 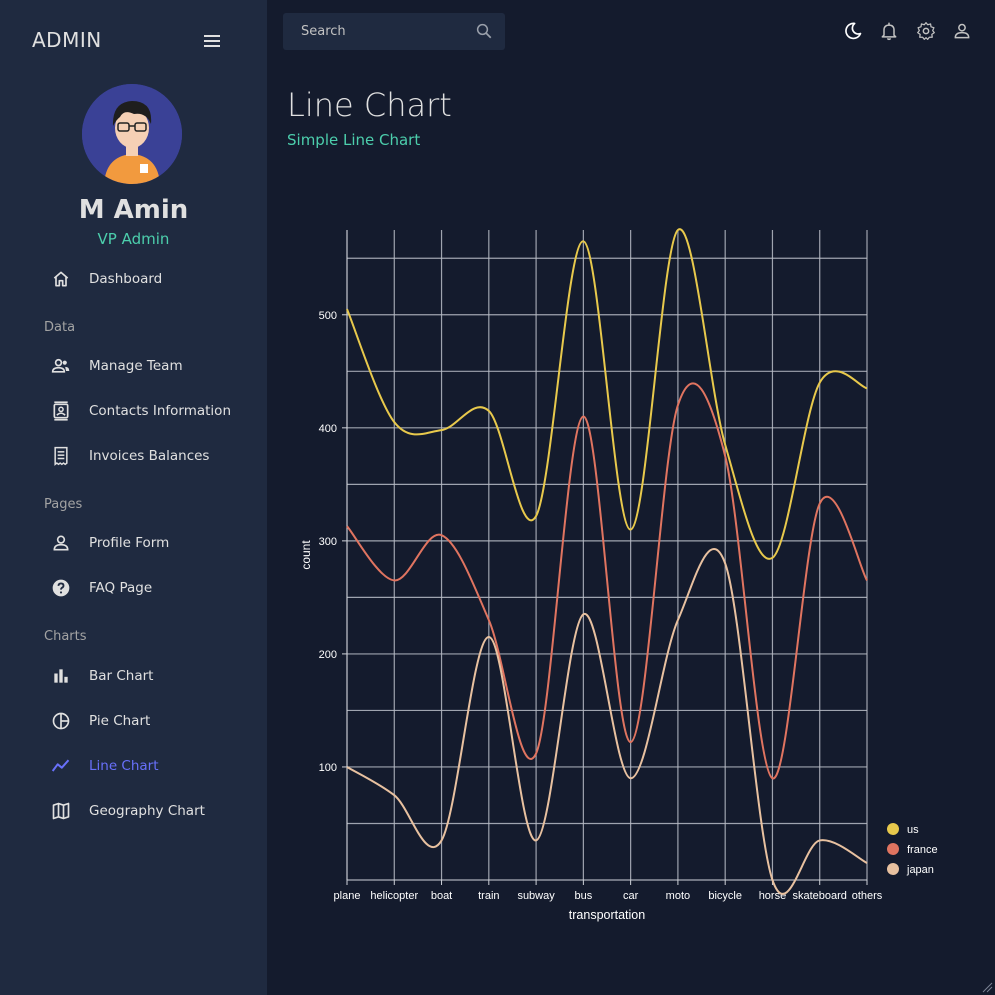 I want to click on y-tick-label: 500, so click(x=328, y=316).